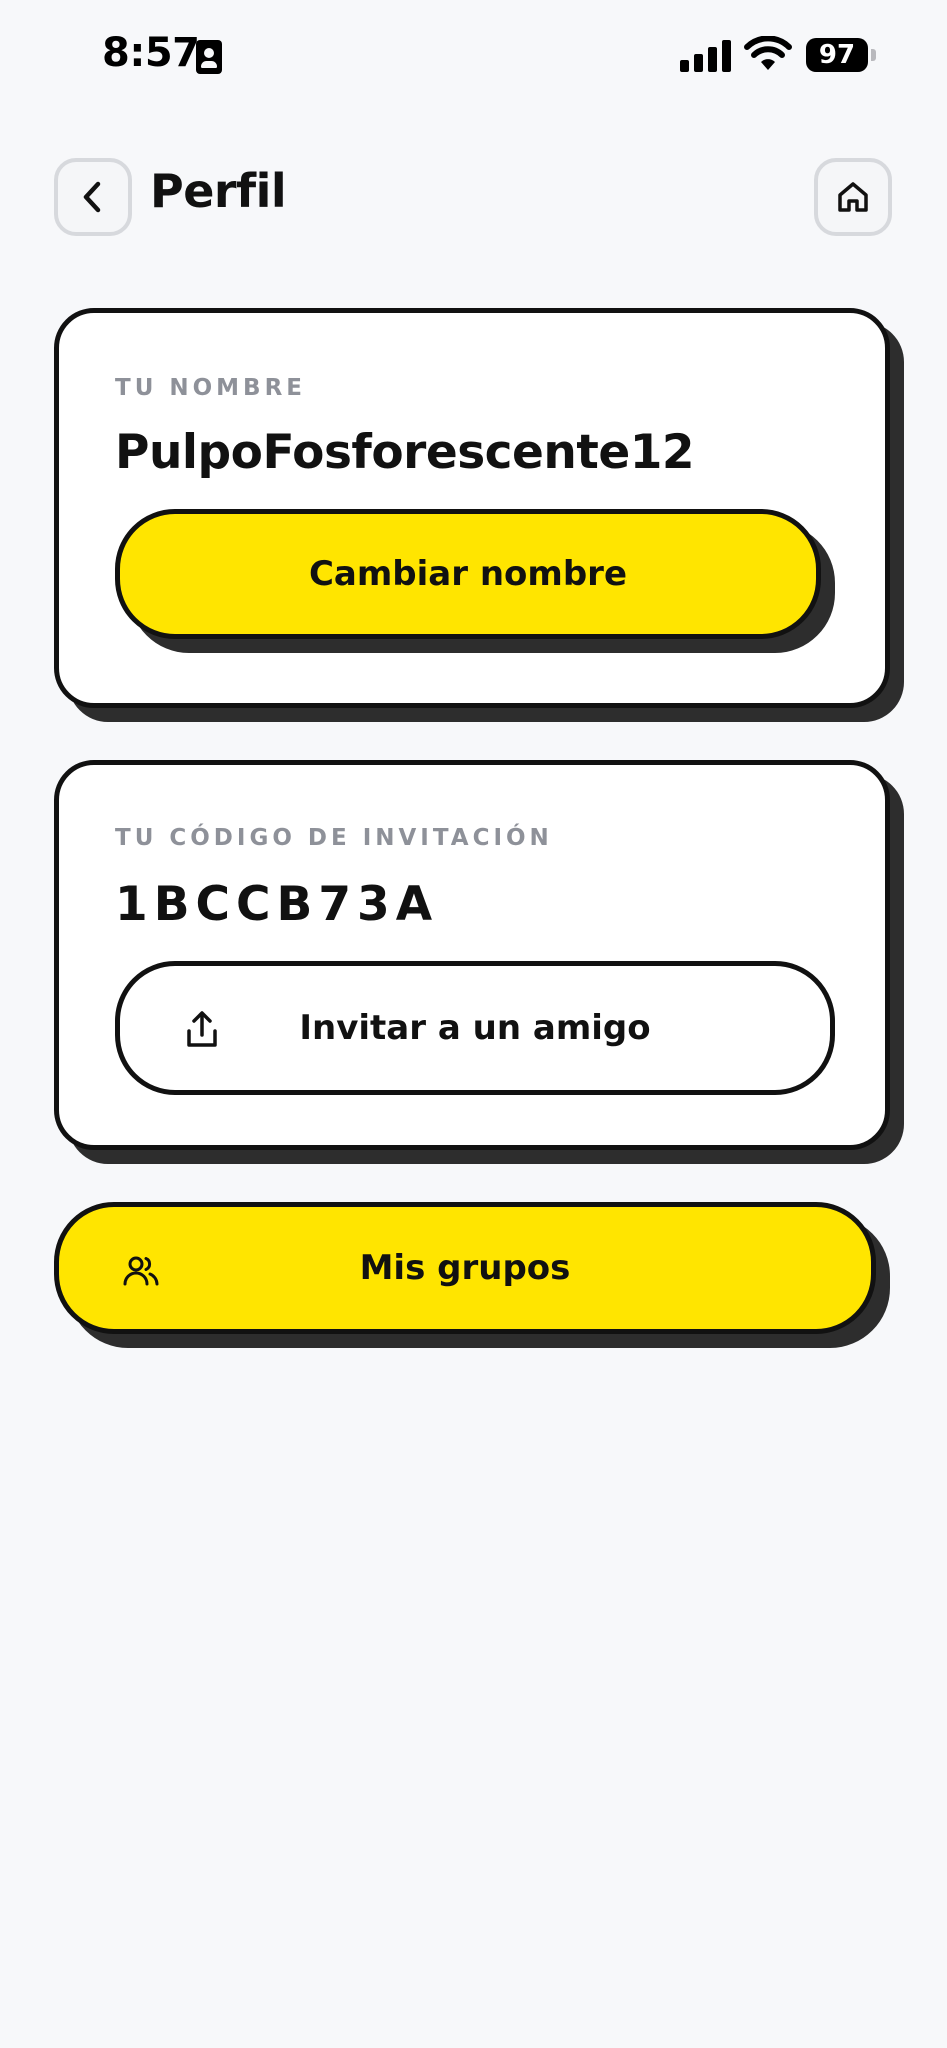 Image resolution: width=947 pixels, height=2048 pixels. Describe the element at coordinates (277, 904) in the screenshot. I see `invite-code-value: 1BCCB73A` at that location.